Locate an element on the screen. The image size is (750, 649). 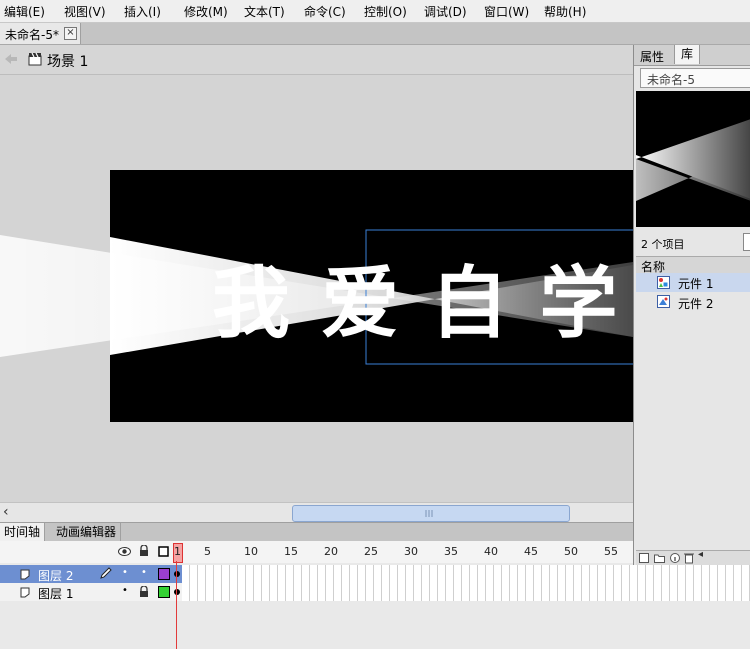
document-tab-title: 未命名-5* is located at coordinates (32, 35).